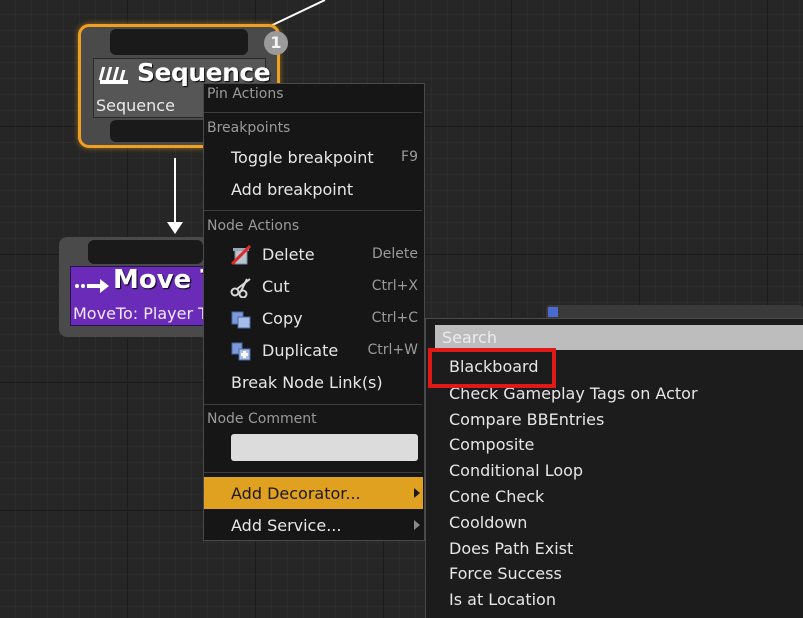 Image resolution: width=803 pixels, height=618 pixels. I want to click on decorator-item-conditional-loop: Conditional Loop, so click(516, 470).